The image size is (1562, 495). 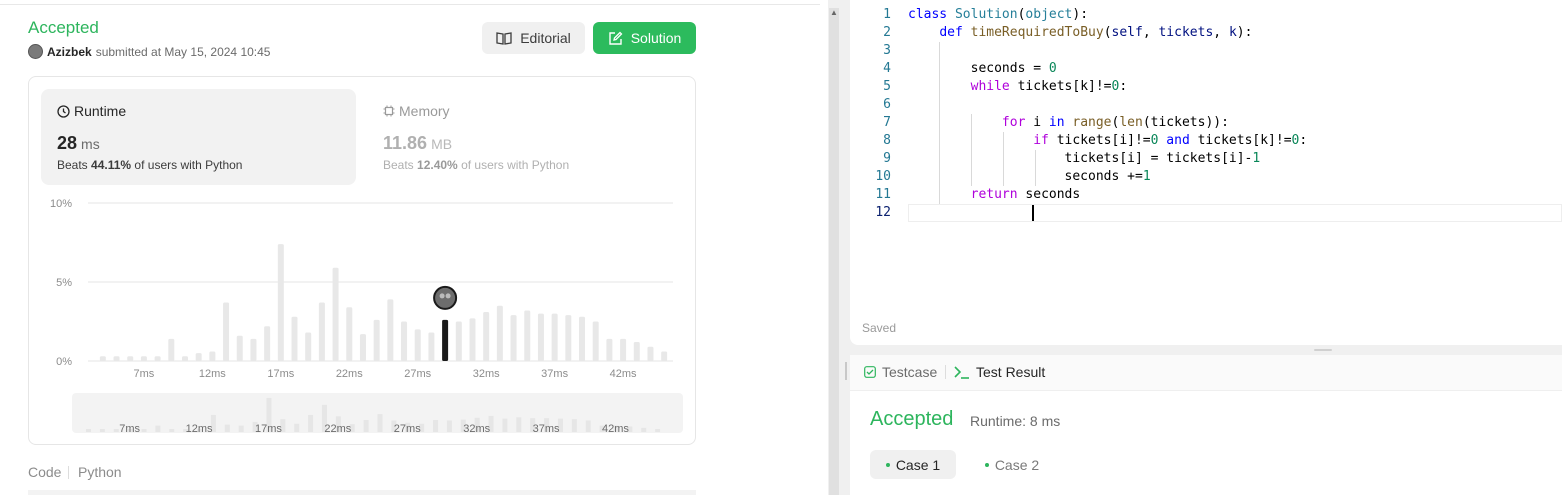 I want to click on language-label: Python, so click(x=100, y=472).